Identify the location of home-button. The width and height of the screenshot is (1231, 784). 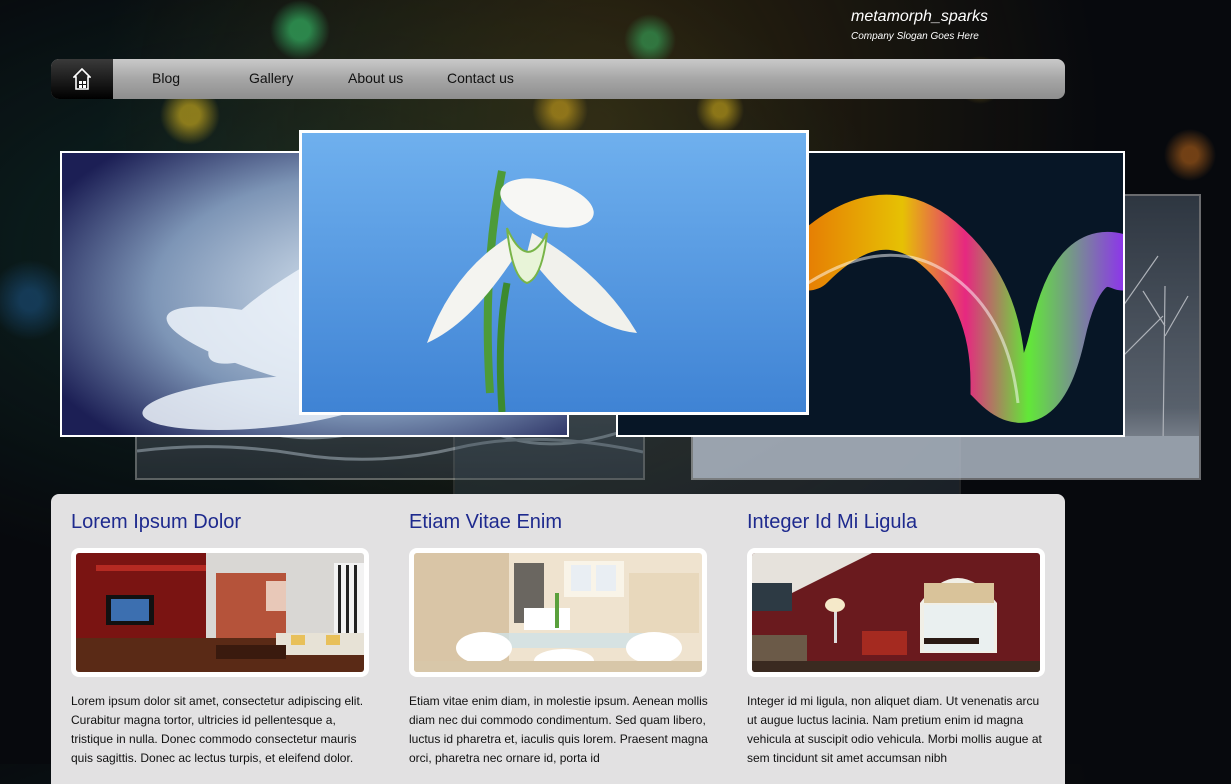
(82, 79).